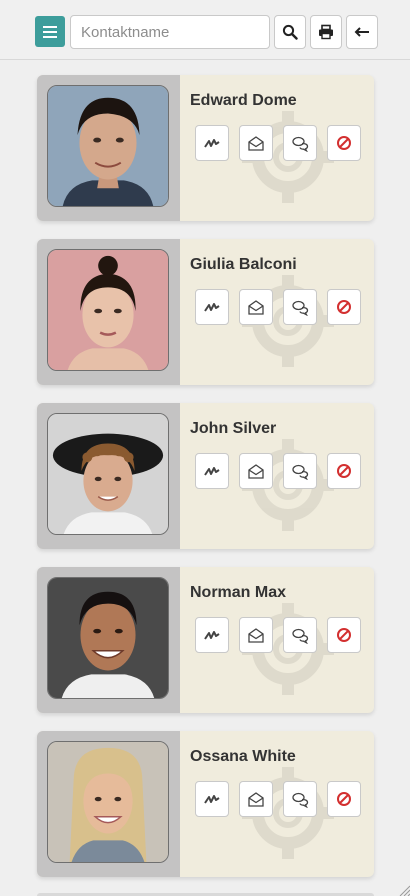  I want to click on arrow-left-icon, so click(361, 32).